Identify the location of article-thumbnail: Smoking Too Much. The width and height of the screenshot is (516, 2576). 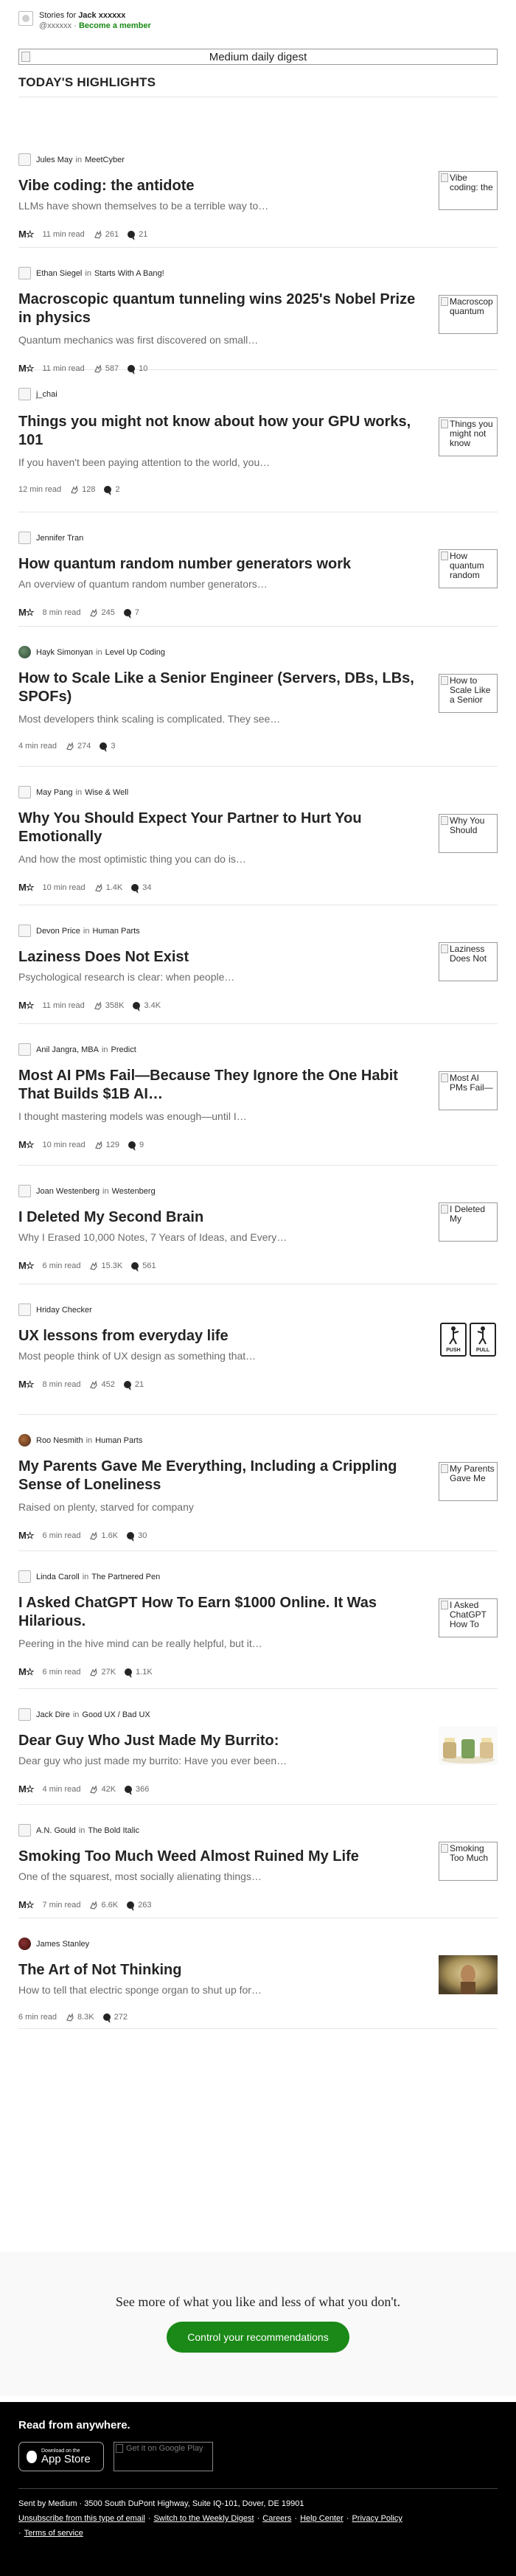
(468, 1862).